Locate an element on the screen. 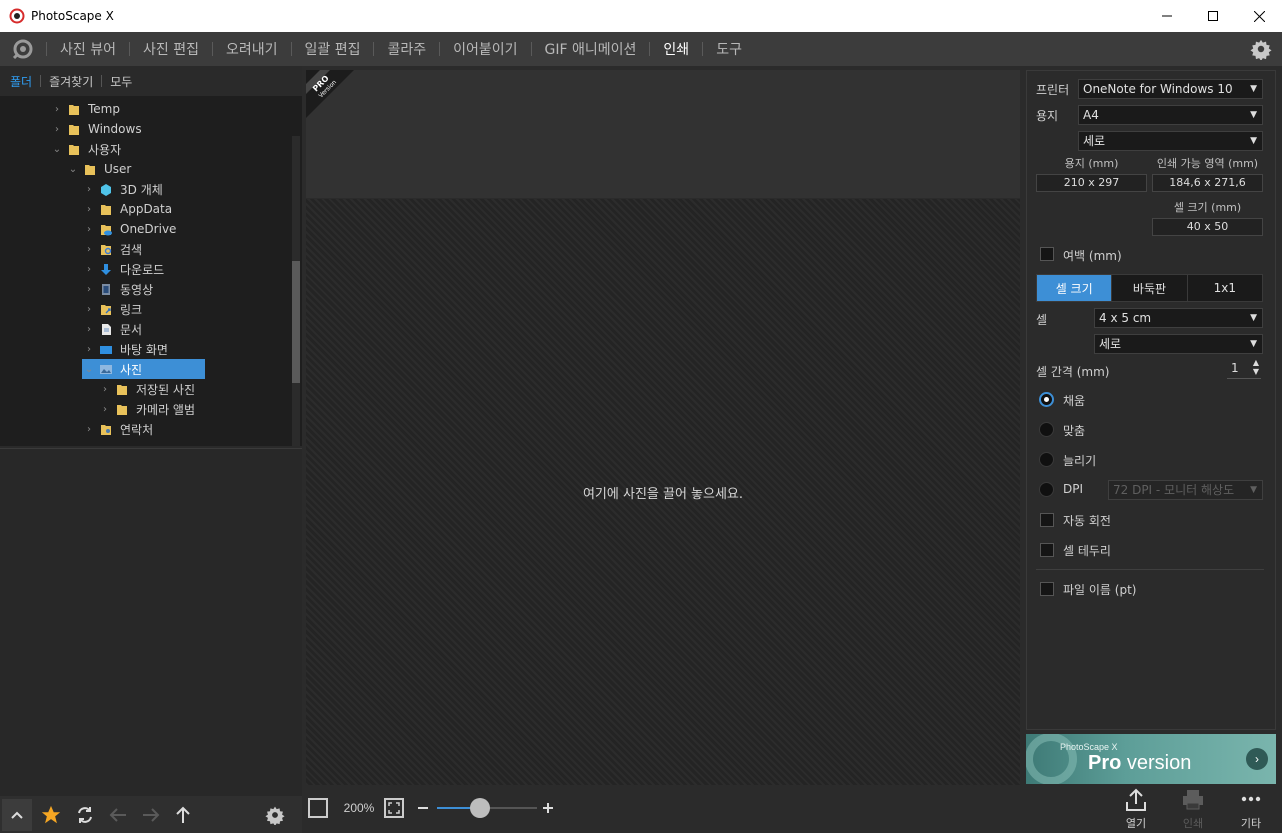 The image size is (1282, 833). paper-size-value: 210 x 297 is located at coordinates (1091, 183).